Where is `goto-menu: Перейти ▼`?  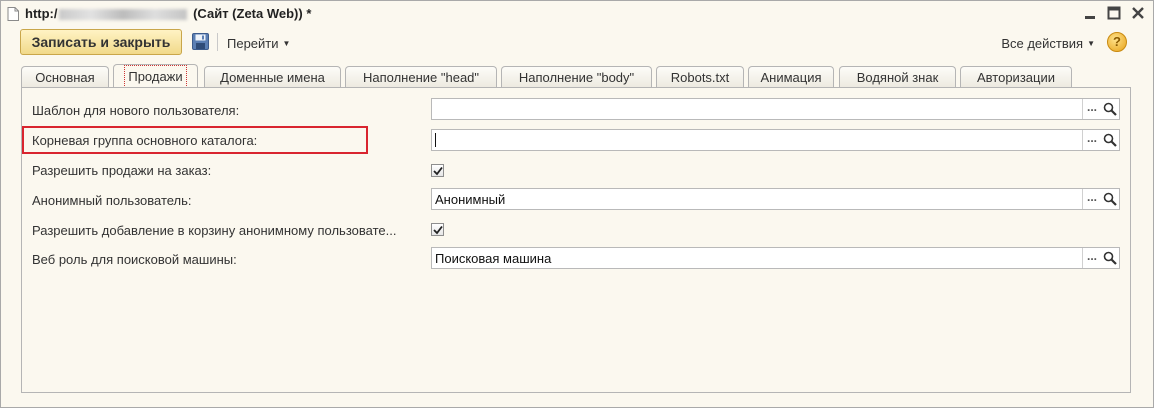
goto-menu: Перейти ▼ is located at coordinates (258, 43).